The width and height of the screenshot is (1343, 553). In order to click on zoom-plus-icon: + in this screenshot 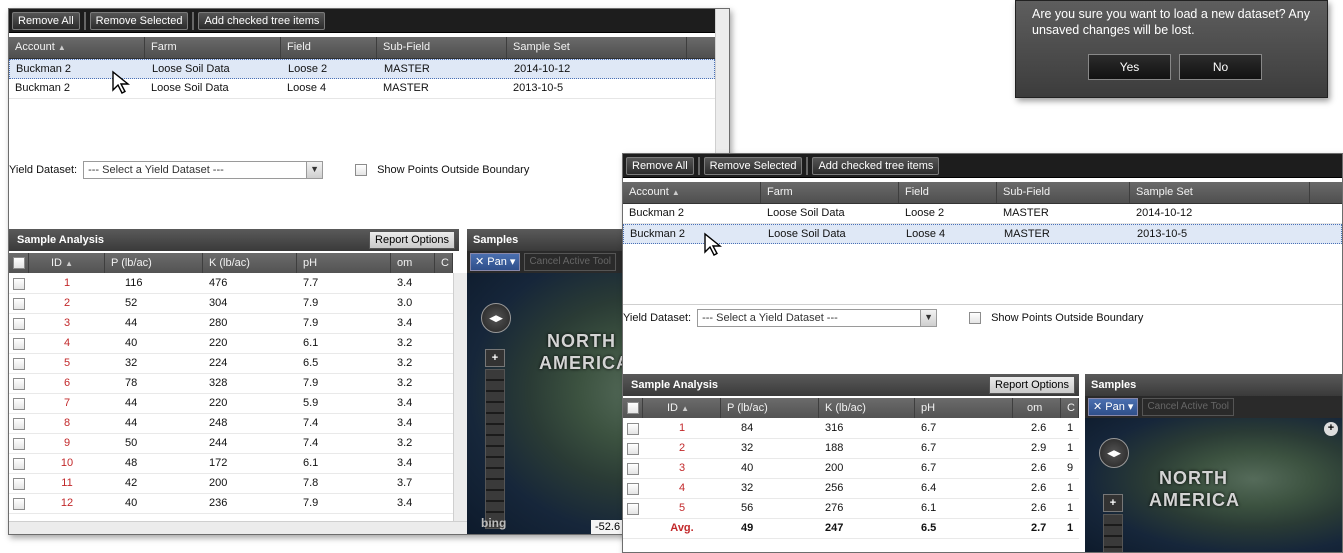, I will do `click(1331, 429)`.